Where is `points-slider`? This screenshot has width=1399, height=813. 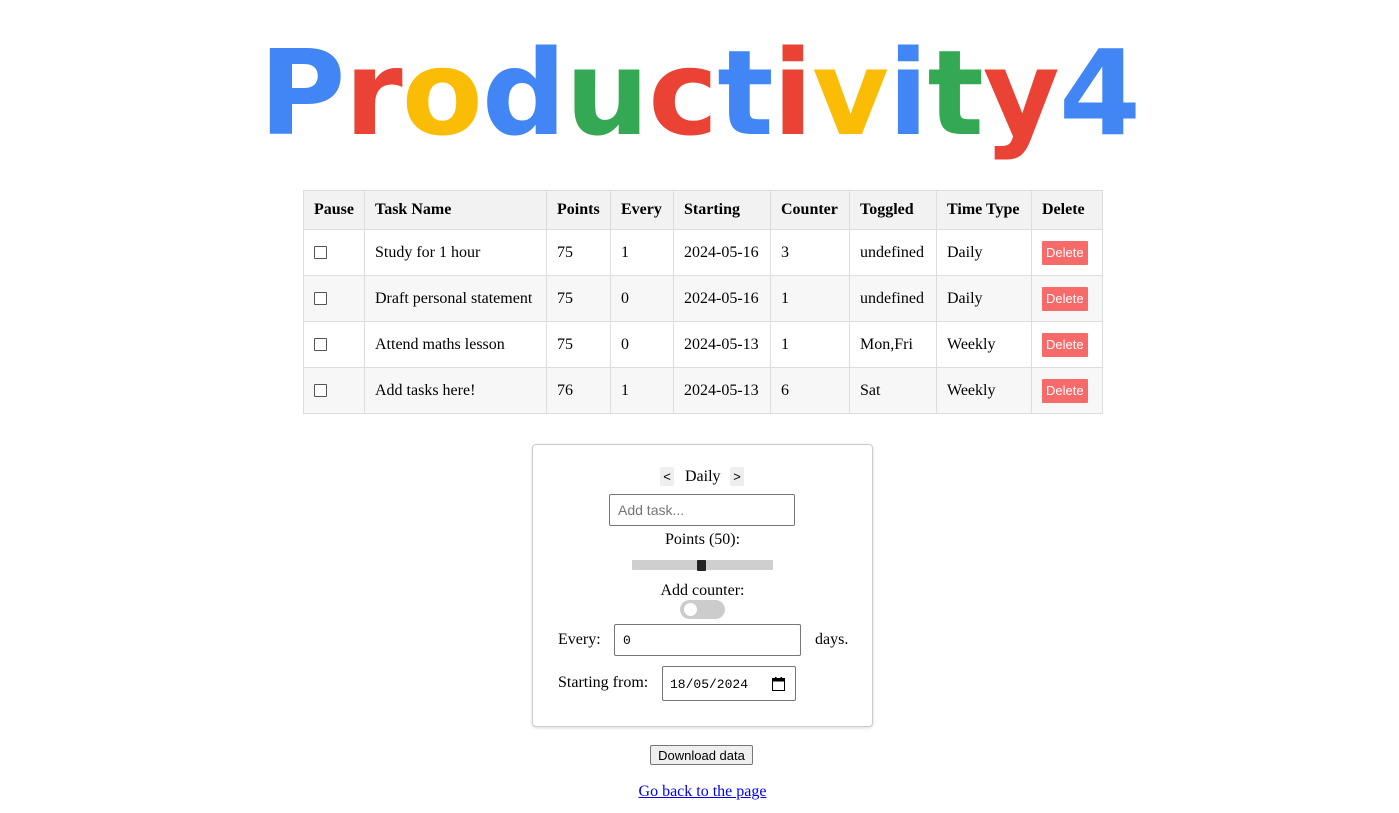 points-slider is located at coordinates (702, 565).